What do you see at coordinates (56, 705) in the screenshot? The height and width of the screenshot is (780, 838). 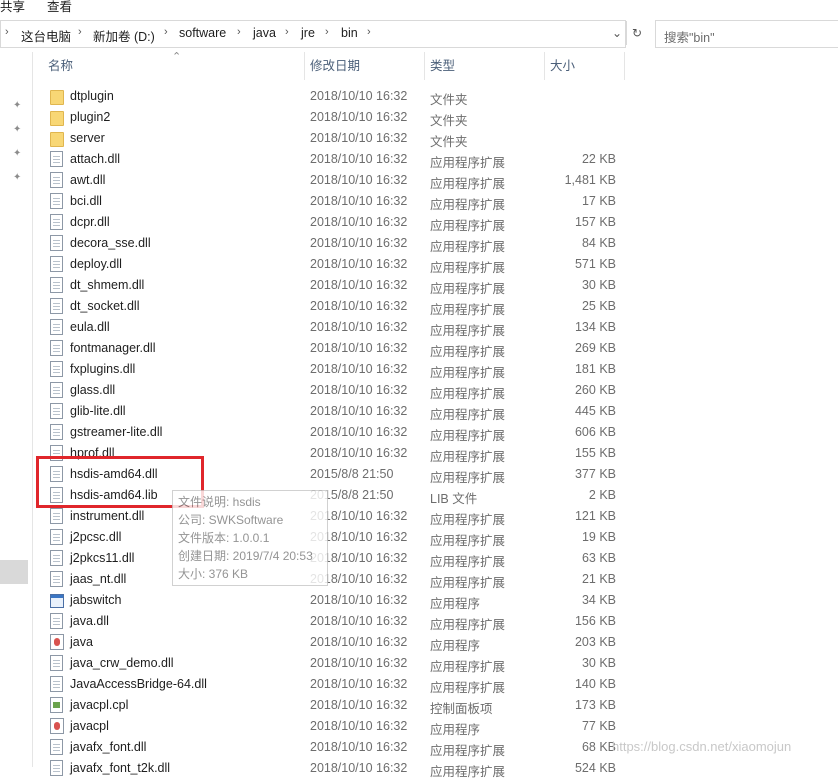 I see `cpl-file-icon` at bounding box center [56, 705].